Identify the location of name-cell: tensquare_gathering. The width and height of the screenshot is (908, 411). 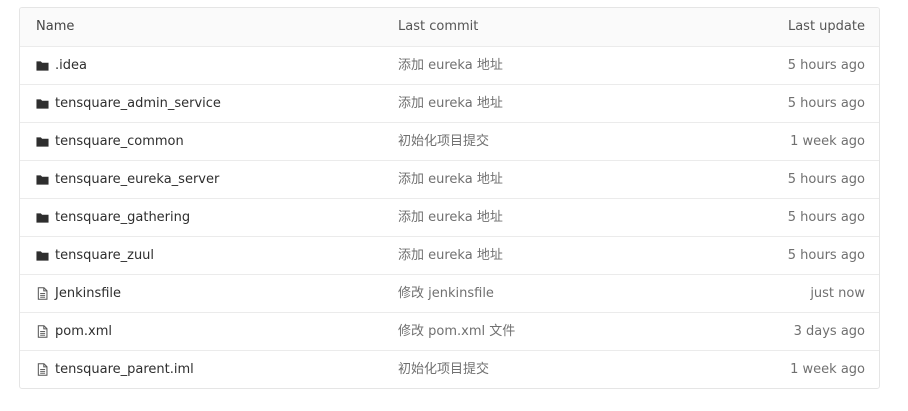
(113, 217).